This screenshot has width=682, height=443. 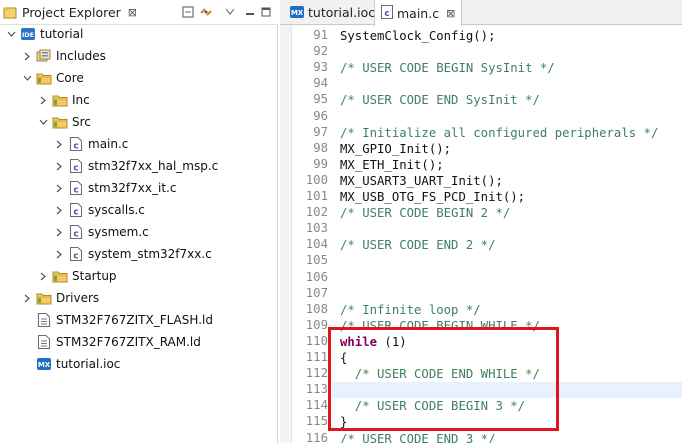 I want to click on svg-text: MX, so click(x=44, y=365).